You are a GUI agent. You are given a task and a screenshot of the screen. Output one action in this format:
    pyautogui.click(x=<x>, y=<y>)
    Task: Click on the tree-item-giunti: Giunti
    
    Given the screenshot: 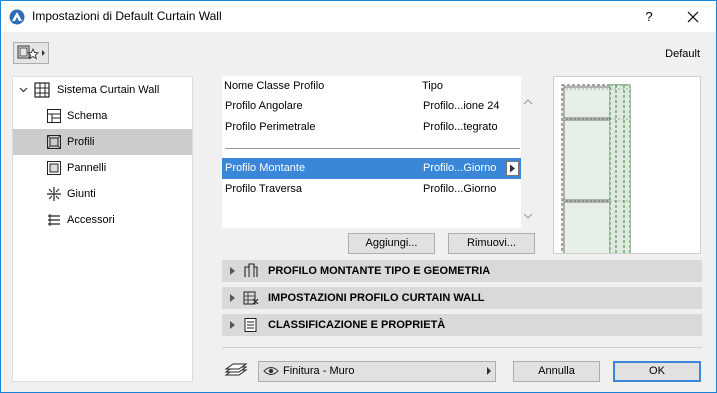 What is the action you would take?
    pyautogui.click(x=102, y=194)
    